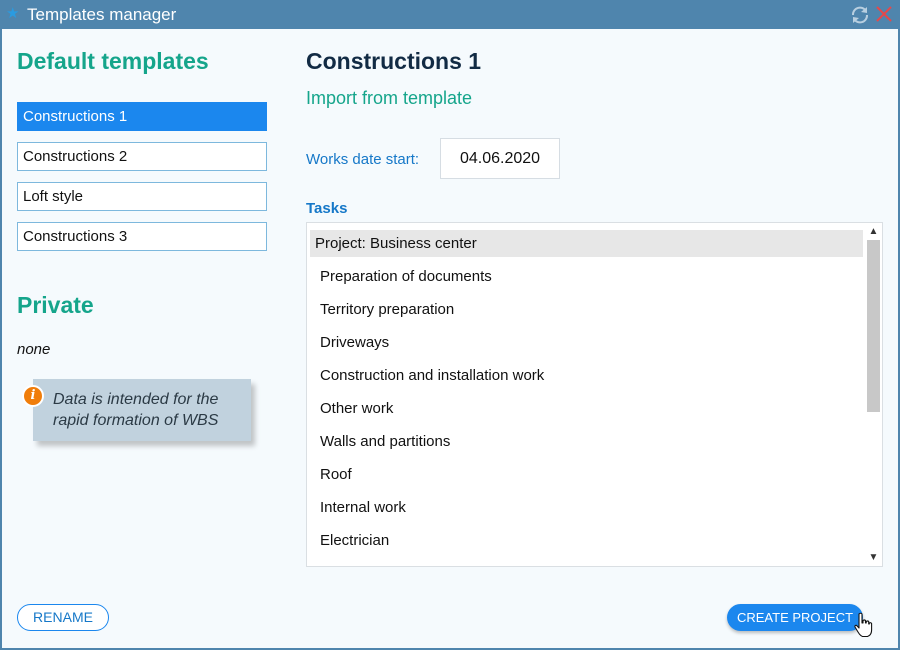 The height and width of the screenshot is (650, 900). Describe the element at coordinates (102, 14) in the screenshot. I see `window-title: Templates manager` at that location.